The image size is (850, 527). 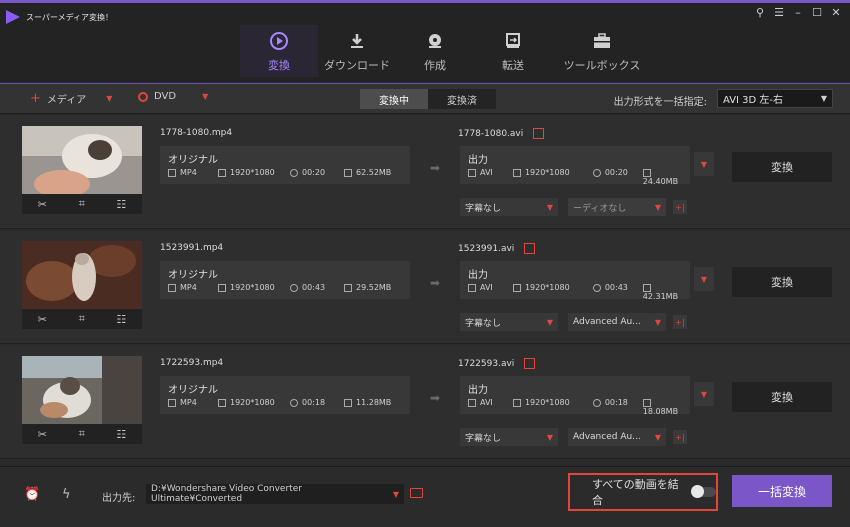 I want to click on audio-value: ーディオなし, so click(x=600, y=208).